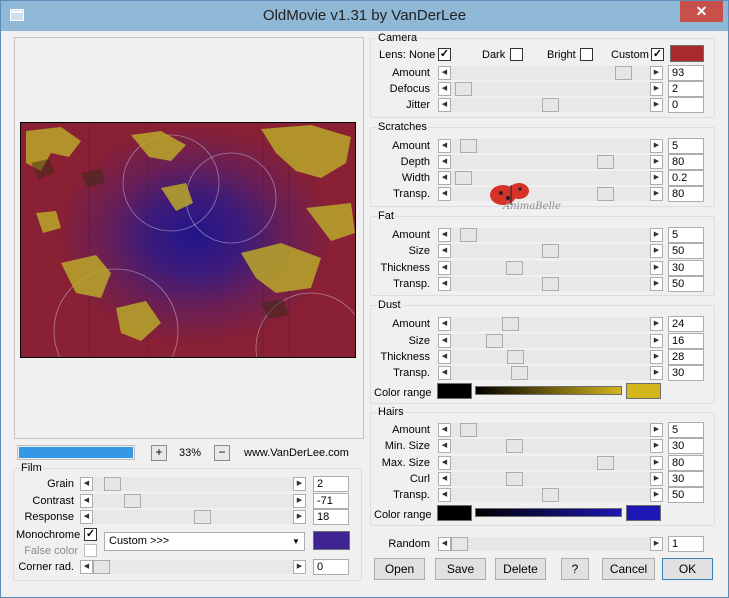  I want to click on lens-none-checkbox: ✓, so click(444, 54).